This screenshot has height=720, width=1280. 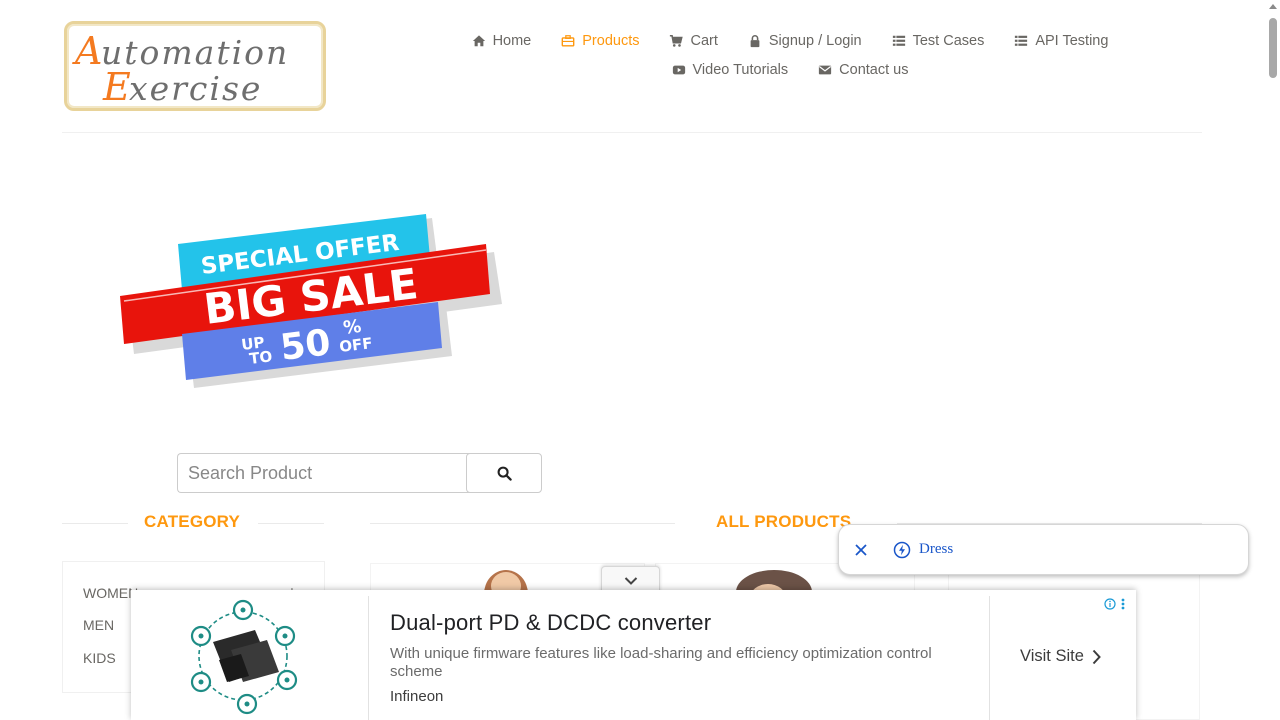 I want to click on nav-item-signup-login: Signup / Login, so click(x=805, y=41).